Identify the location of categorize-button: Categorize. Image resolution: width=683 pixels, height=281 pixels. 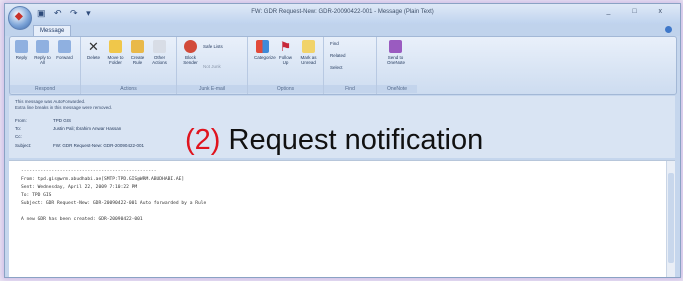
(265, 50).